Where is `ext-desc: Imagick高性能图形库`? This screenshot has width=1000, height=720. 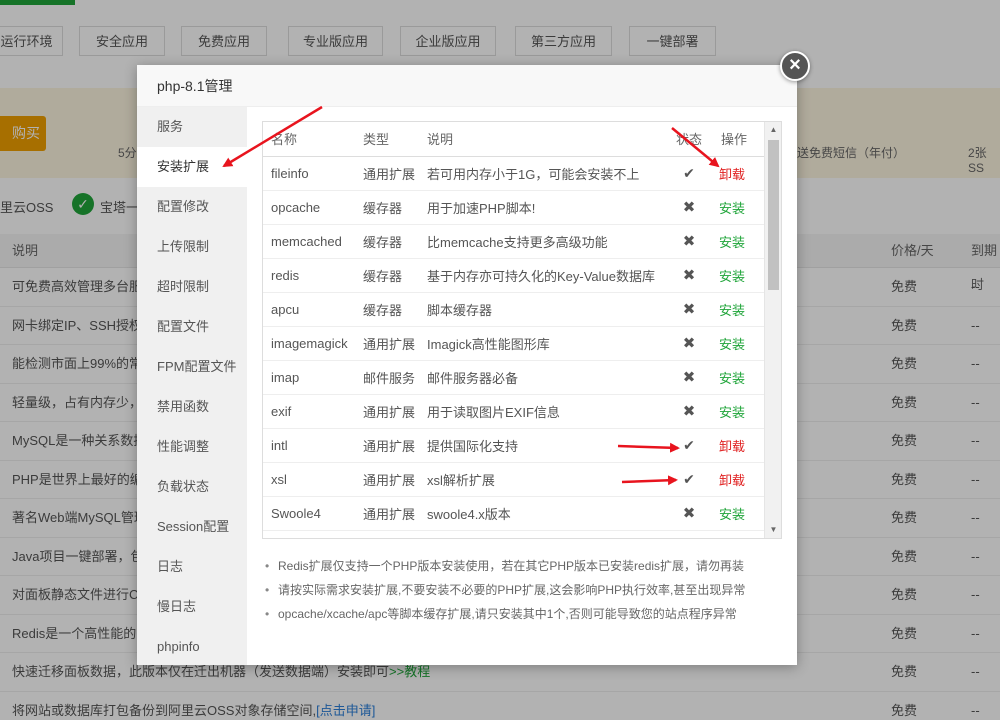 ext-desc: Imagick高性能图形库 is located at coordinates (542, 343).